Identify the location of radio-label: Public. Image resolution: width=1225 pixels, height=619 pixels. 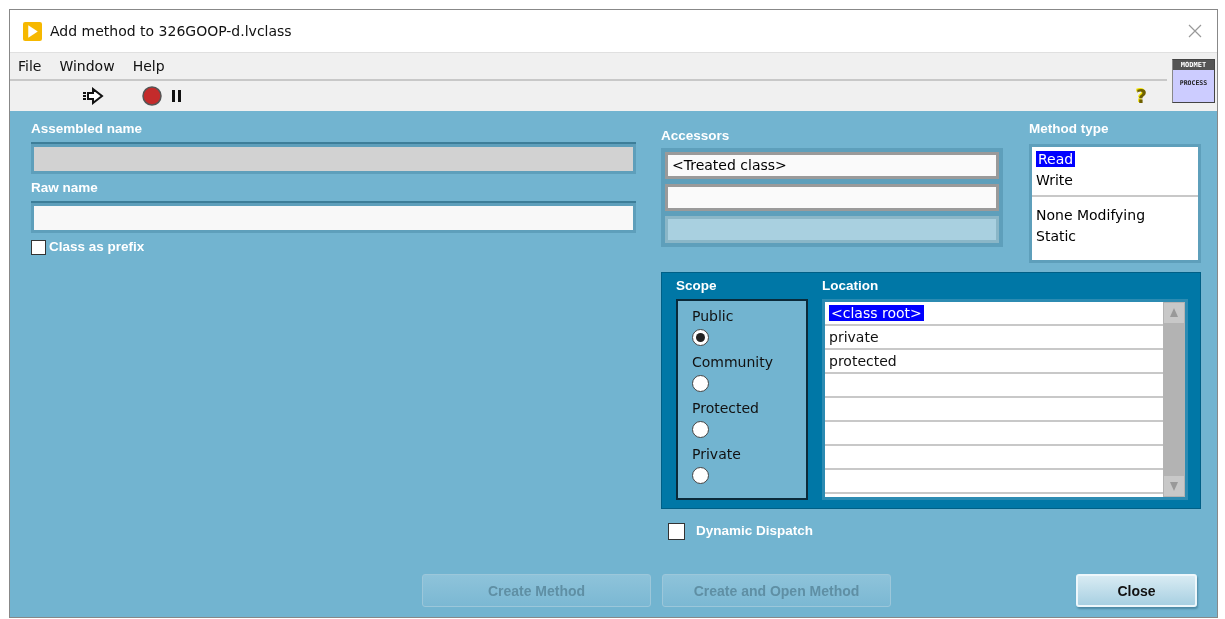
(713, 316).